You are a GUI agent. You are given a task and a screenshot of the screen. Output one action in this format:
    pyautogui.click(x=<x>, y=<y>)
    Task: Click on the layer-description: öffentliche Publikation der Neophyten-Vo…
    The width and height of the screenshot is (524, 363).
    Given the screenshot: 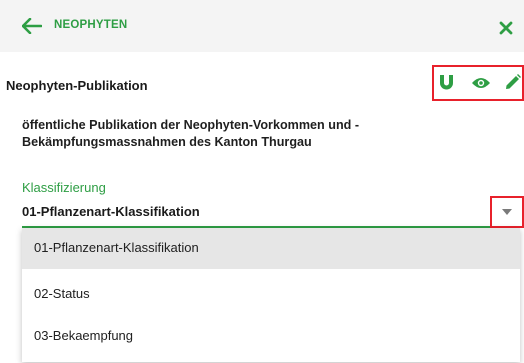 What is the action you would take?
    pyautogui.click(x=191, y=133)
    